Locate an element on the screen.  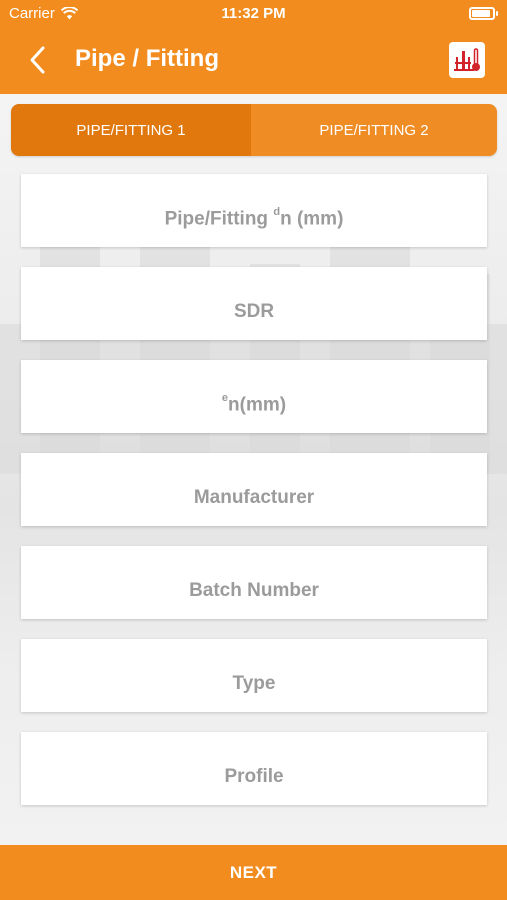
pipe-diameter-field: Pipe/Fitting dn (mm) is located at coordinates (254, 210).